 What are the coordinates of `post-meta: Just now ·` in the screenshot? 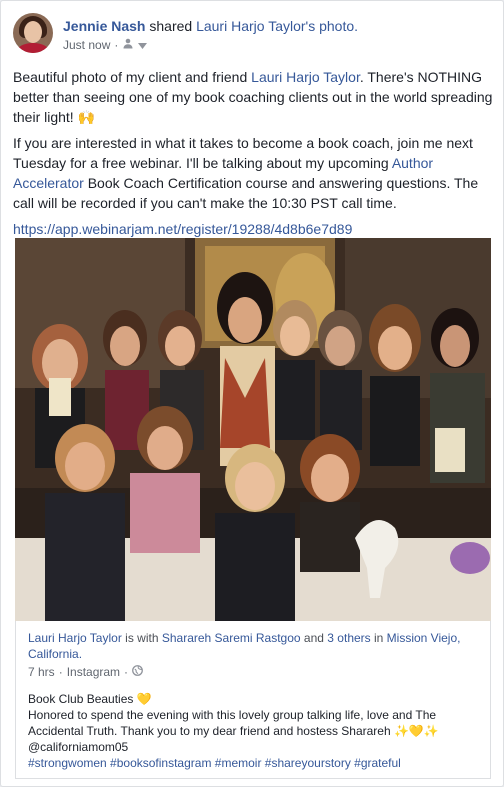 It's located at (105, 45).